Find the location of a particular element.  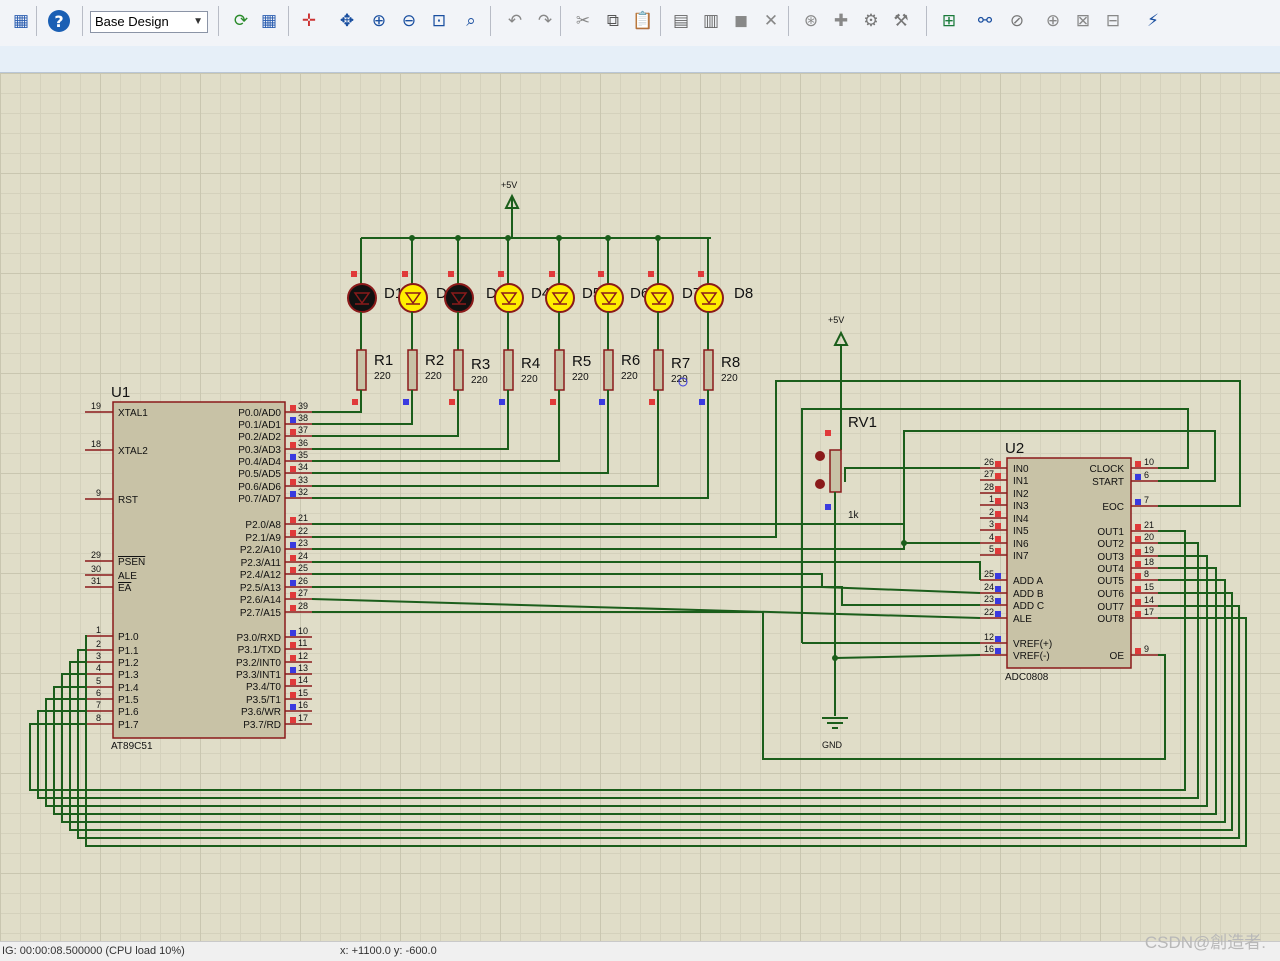

packaging-tool-icon: ⚙ is located at coordinates (871, 21).